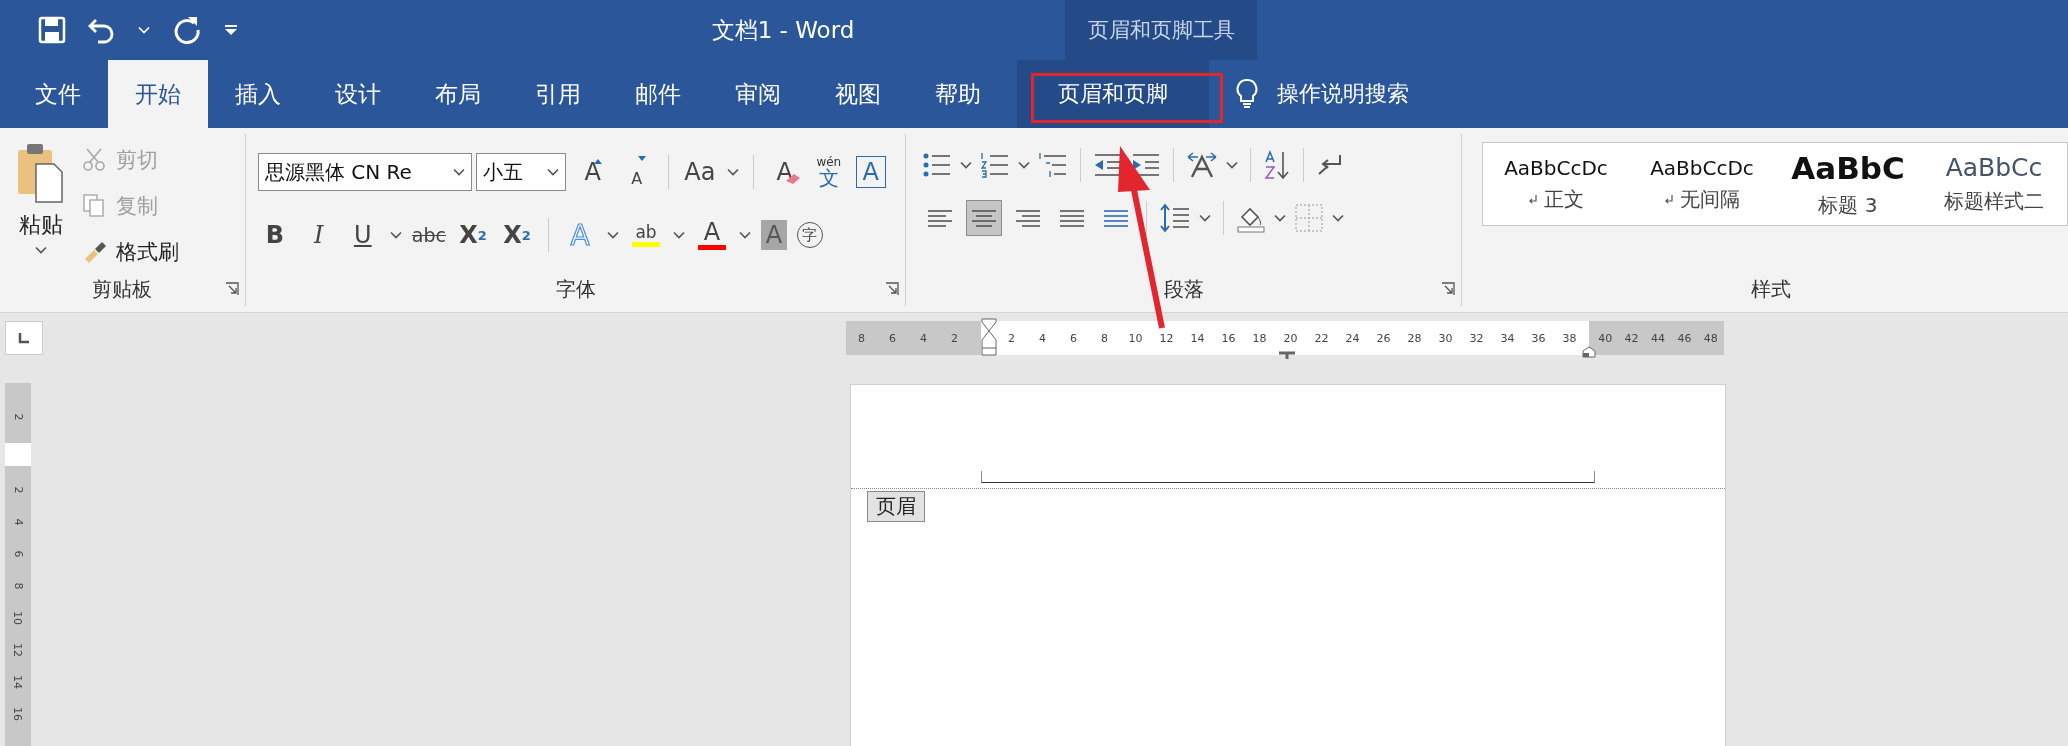  What do you see at coordinates (1994, 184) in the screenshot?
I see `style-item: AaBbCc 标题样式二` at bounding box center [1994, 184].